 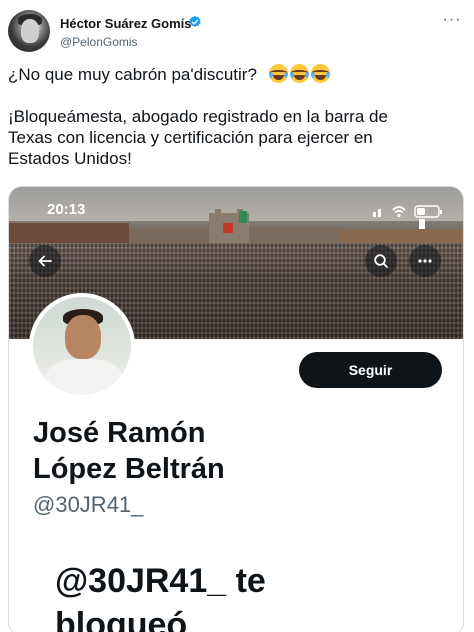 I want to click on verified-badge-icon, so click(x=195, y=21).